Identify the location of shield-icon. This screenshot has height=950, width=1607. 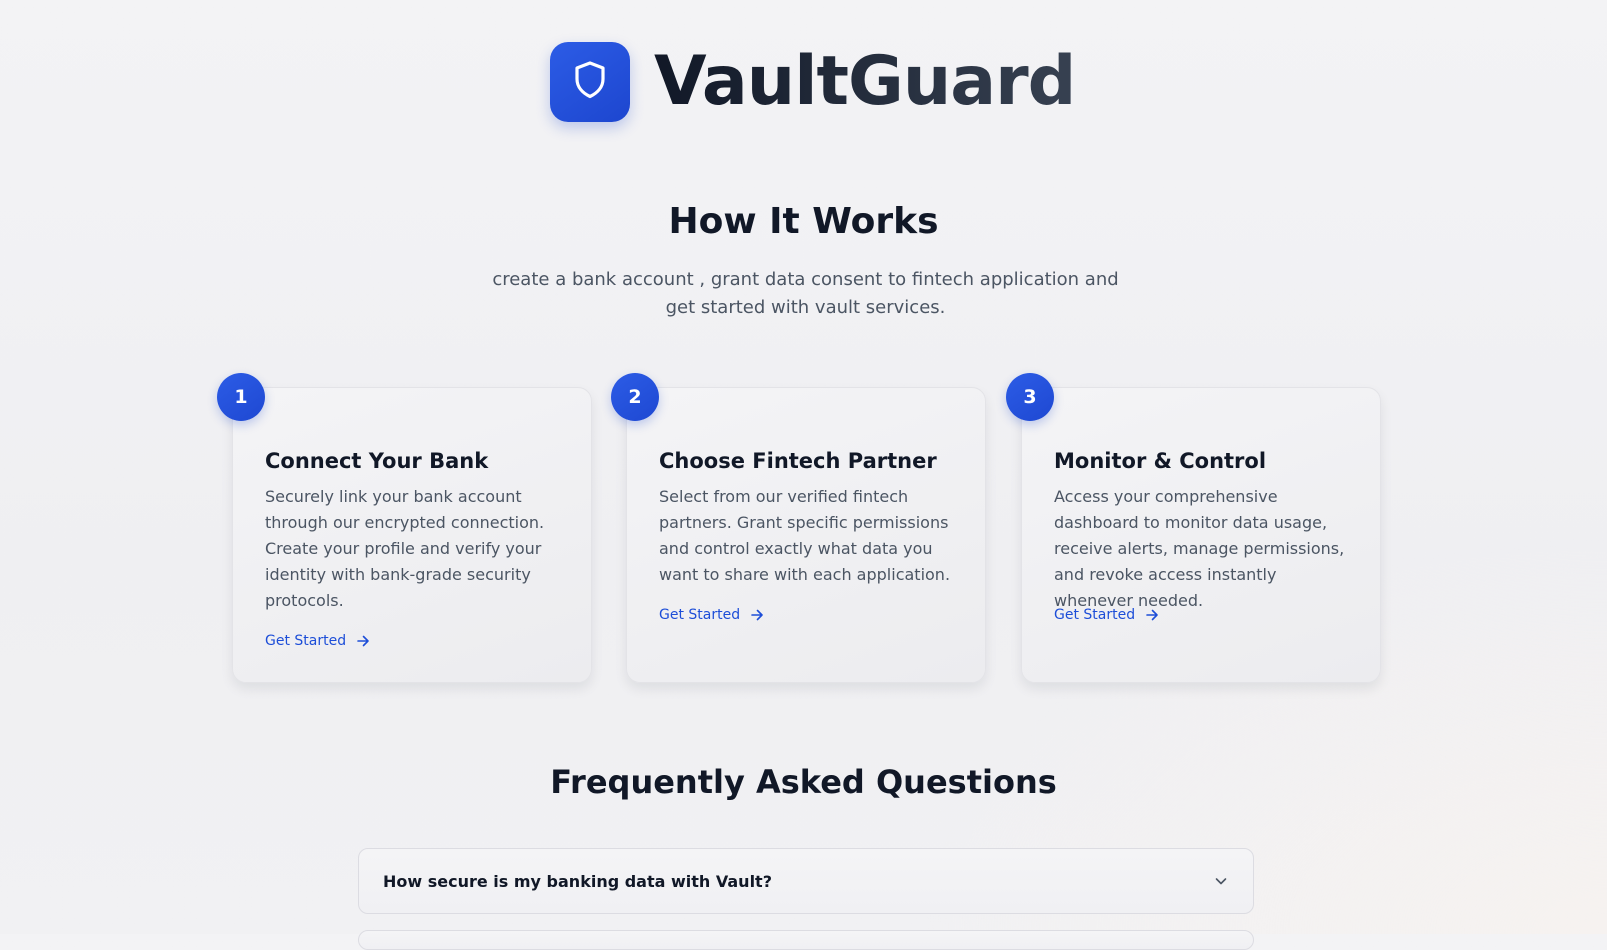
(590, 82).